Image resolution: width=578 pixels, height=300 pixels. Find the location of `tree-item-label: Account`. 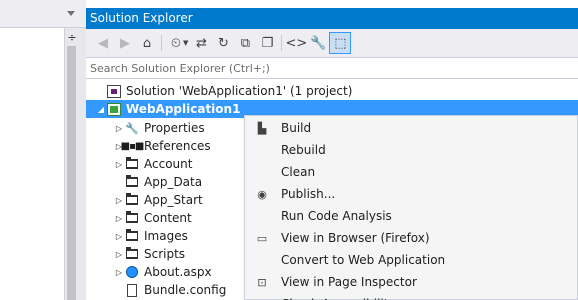

tree-item-label: Account is located at coordinates (168, 164).